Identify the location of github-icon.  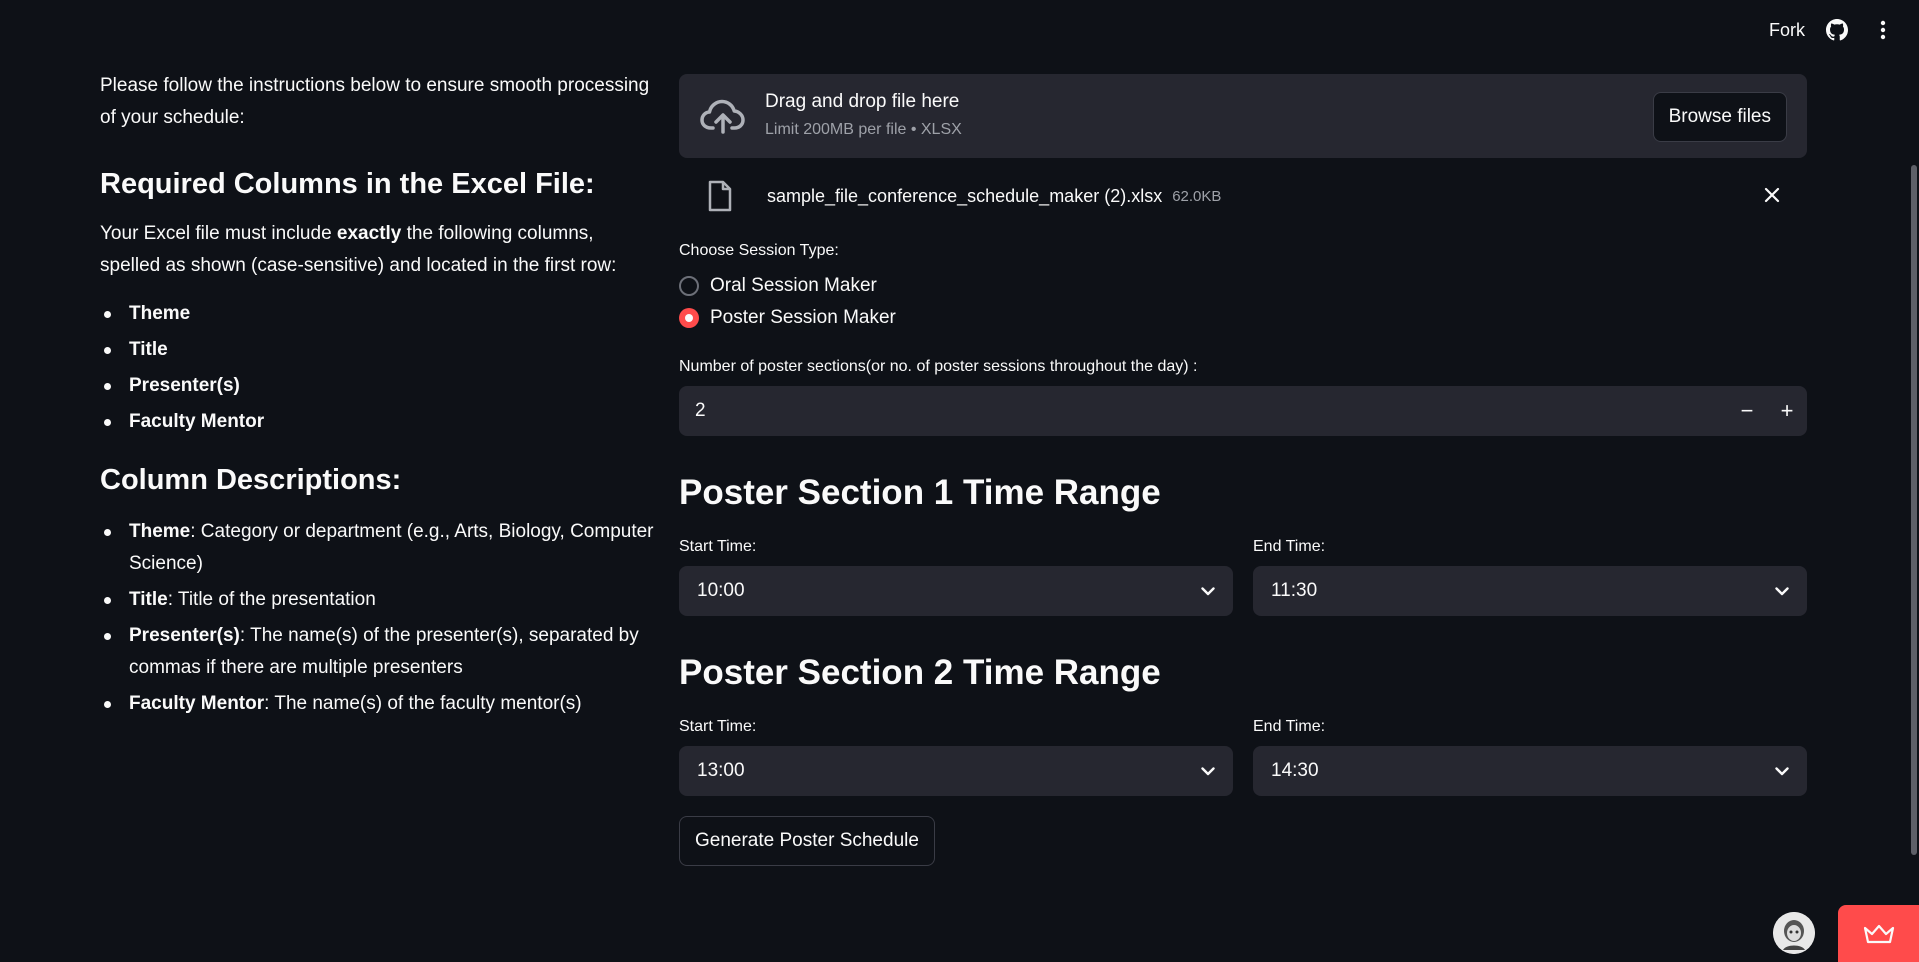
(1837, 30).